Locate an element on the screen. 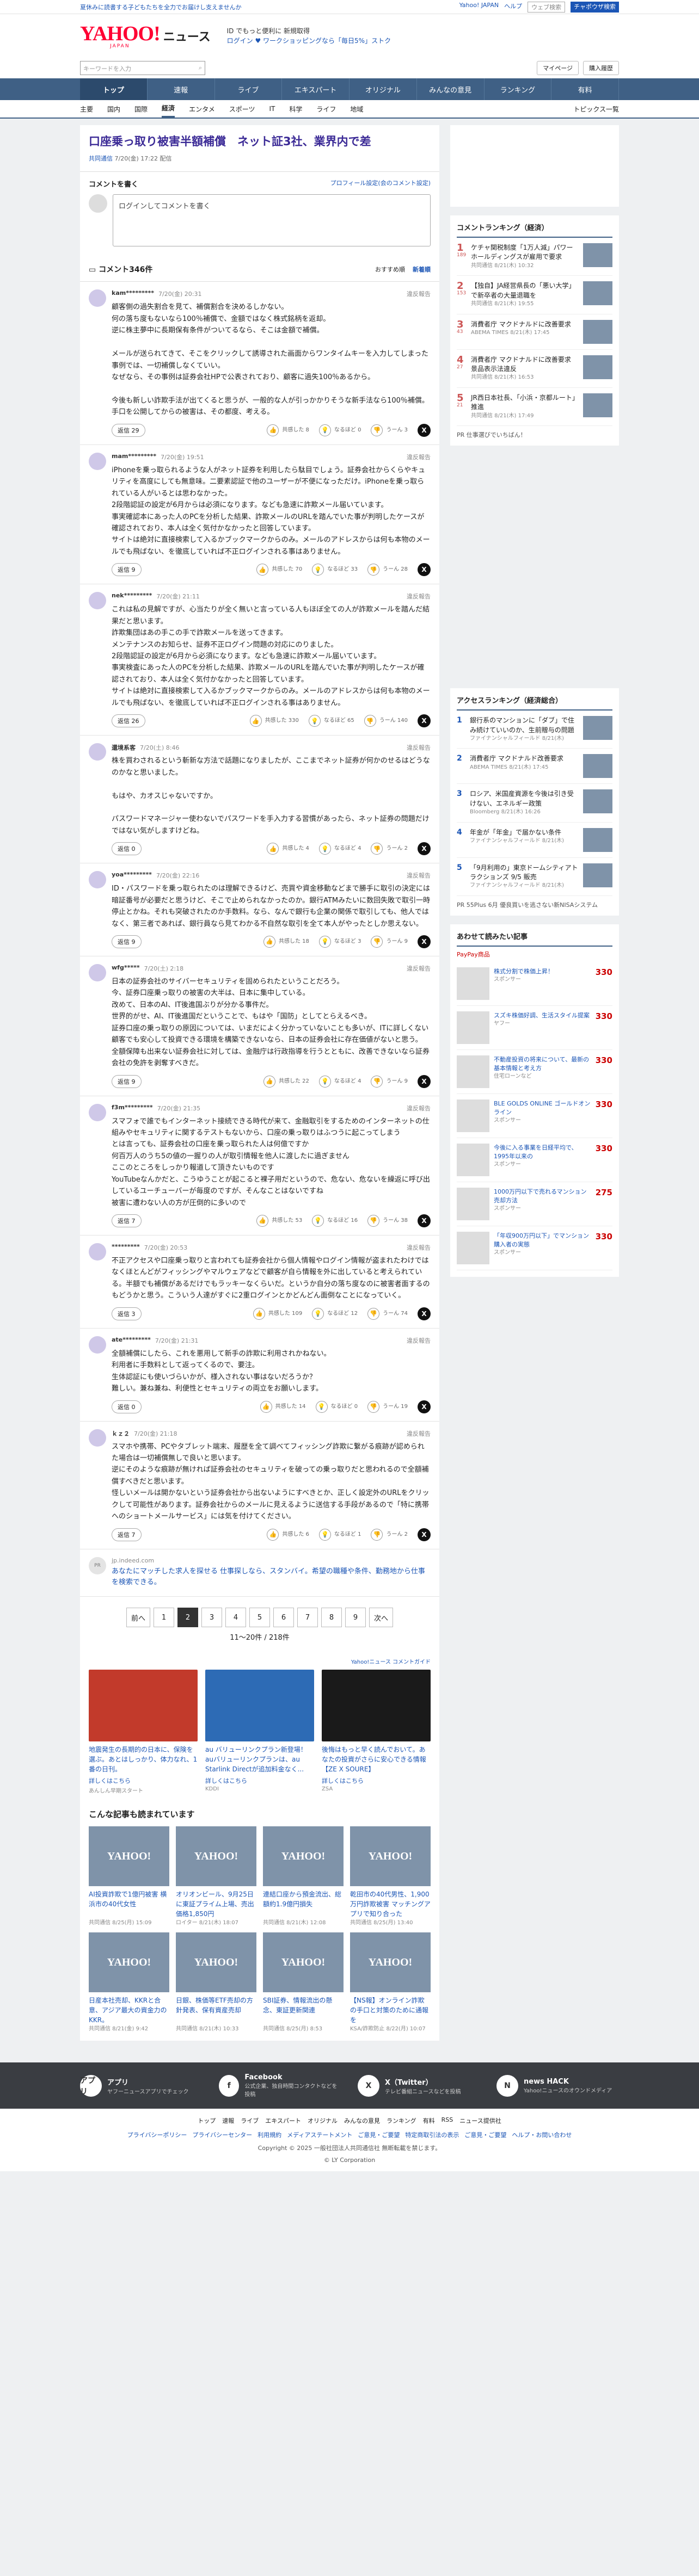  related-title: SBI証券、情報流出の懸念、東証更新関連 is located at coordinates (303, 2010).